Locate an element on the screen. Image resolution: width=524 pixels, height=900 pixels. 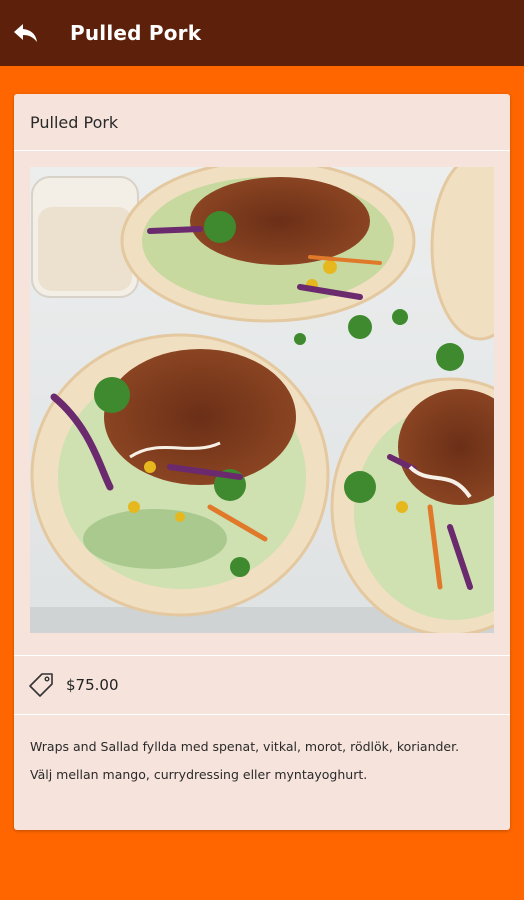
price-row: $75.00 is located at coordinates (262, 685).